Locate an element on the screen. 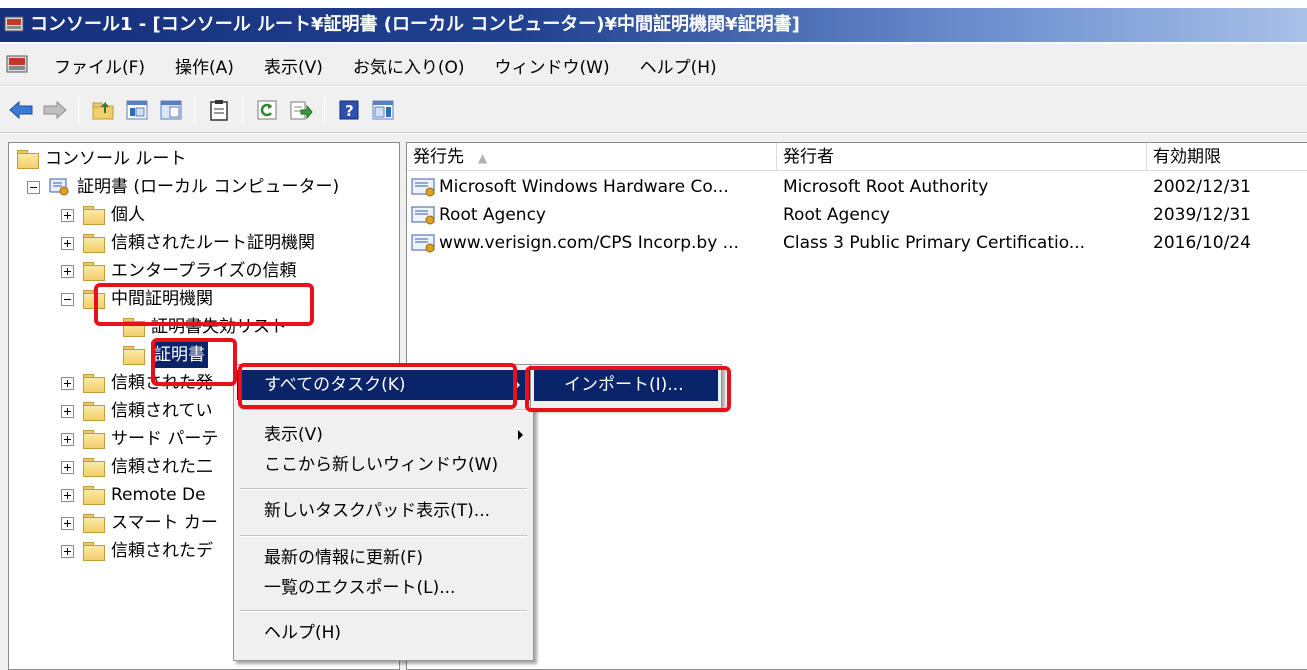 The width and height of the screenshot is (1307, 670). export-list-button is located at coordinates (301, 110).